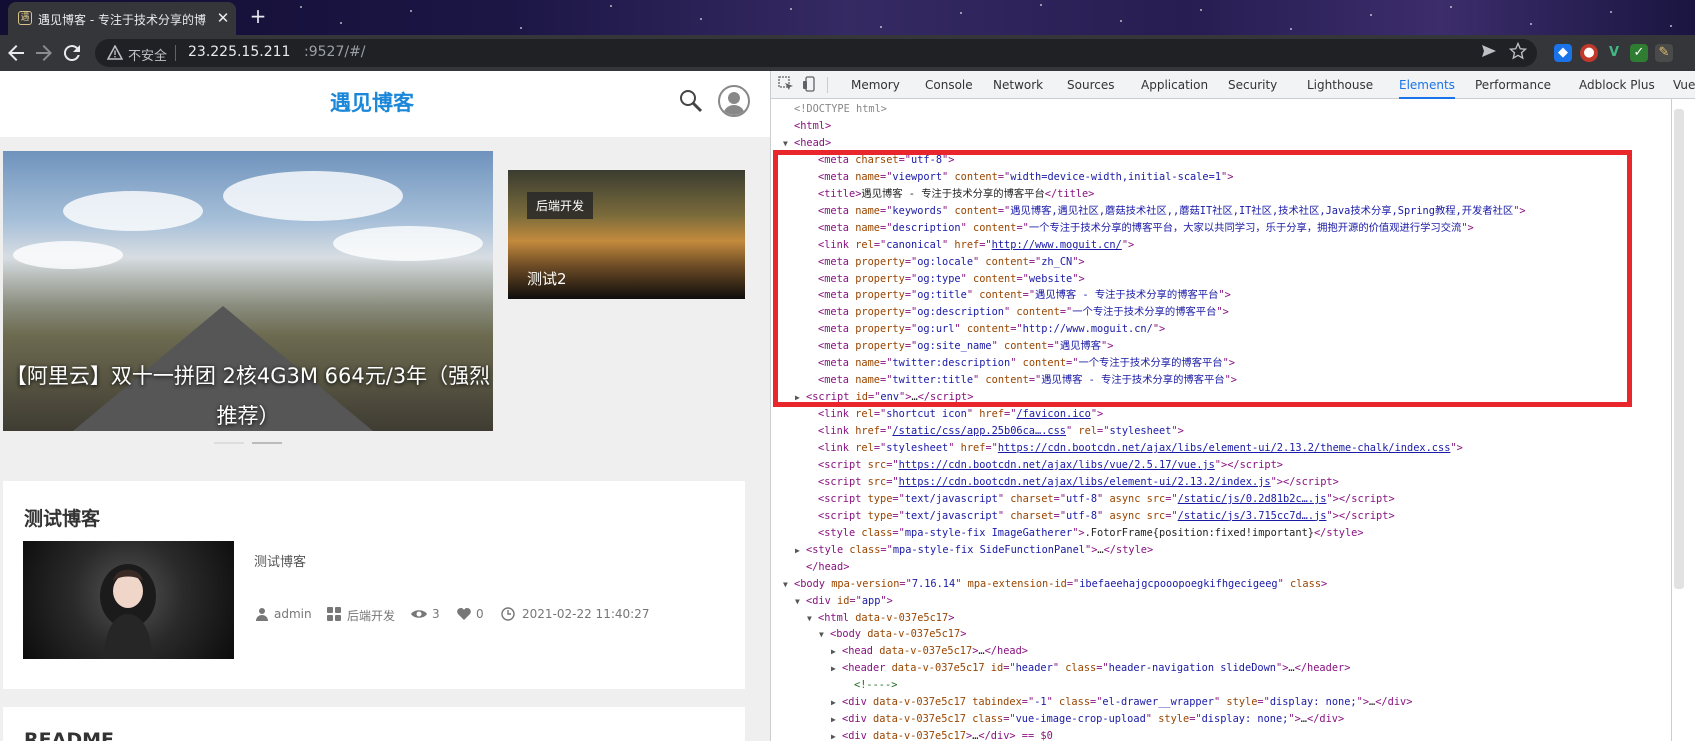  I want to click on close-tab-icon: ✕, so click(223, 18).